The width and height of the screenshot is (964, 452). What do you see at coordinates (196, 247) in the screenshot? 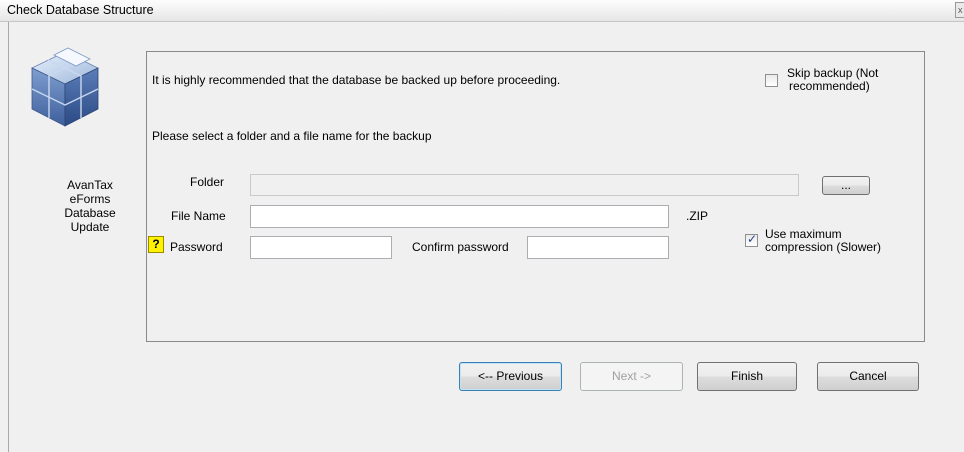
I see `password-label: Password` at bounding box center [196, 247].